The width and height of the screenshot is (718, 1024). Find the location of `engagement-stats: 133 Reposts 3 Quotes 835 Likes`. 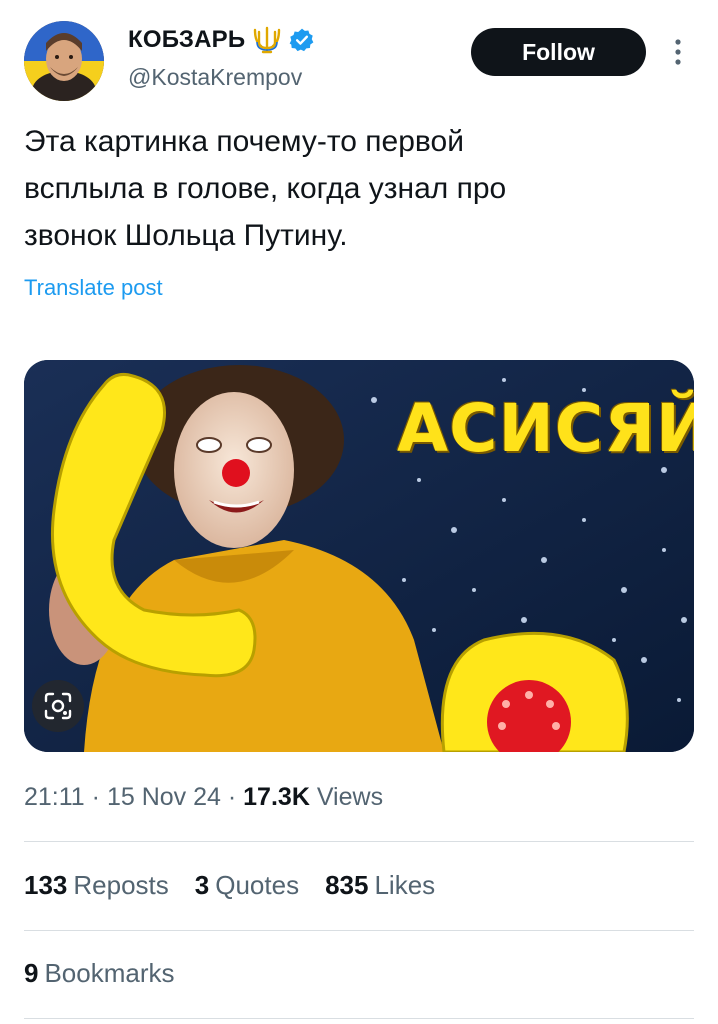

engagement-stats: 133 Reposts 3 Quotes 835 Likes is located at coordinates (229, 885).